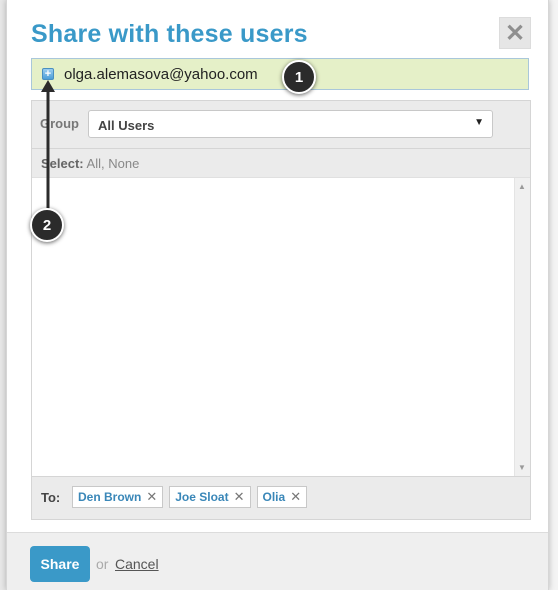 The width and height of the screenshot is (558, 590). What do you see at coordinates (48, 74) in the screenshot?
I see `plus-icon: +` at bounding box center [48, 74].